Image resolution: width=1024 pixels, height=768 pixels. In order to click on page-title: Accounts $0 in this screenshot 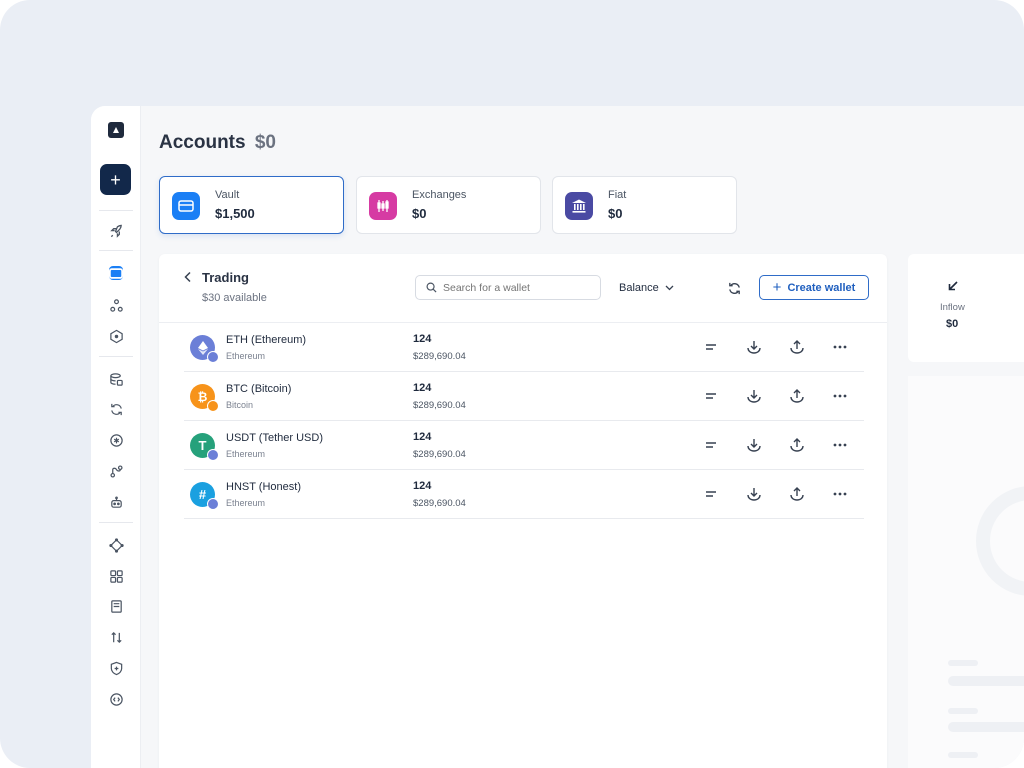, I will do `click(217, 143)`.